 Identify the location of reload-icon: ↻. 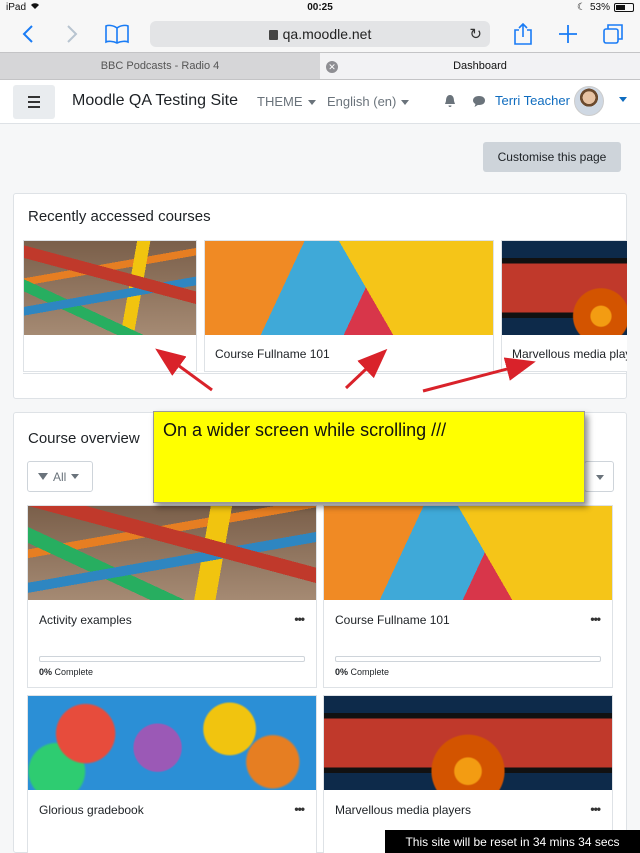
(475, 34).